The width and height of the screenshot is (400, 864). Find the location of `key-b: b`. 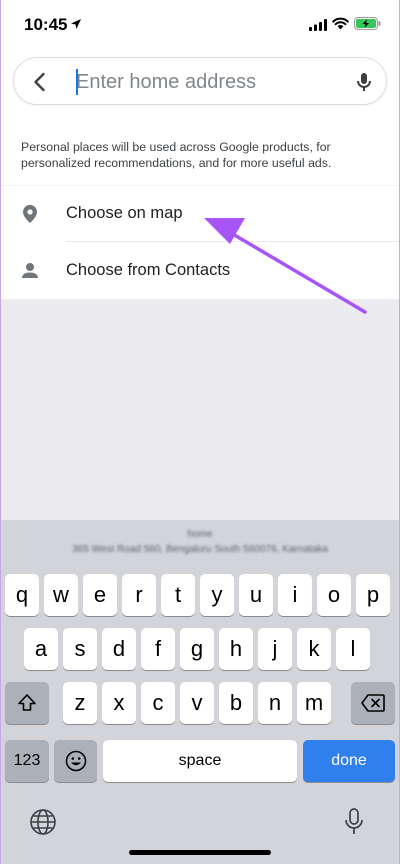

key-b: b is located at coordinates (236, 703).